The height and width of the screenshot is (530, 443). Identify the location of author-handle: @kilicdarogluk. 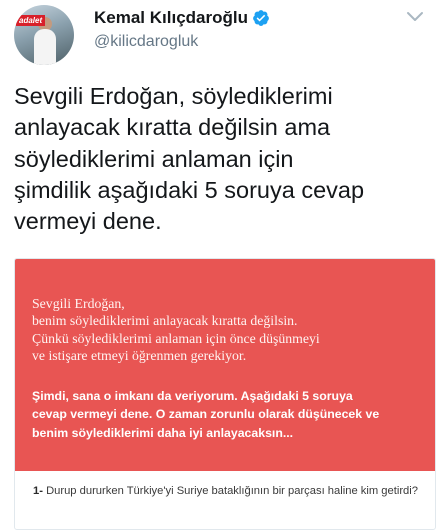
(146, 42).